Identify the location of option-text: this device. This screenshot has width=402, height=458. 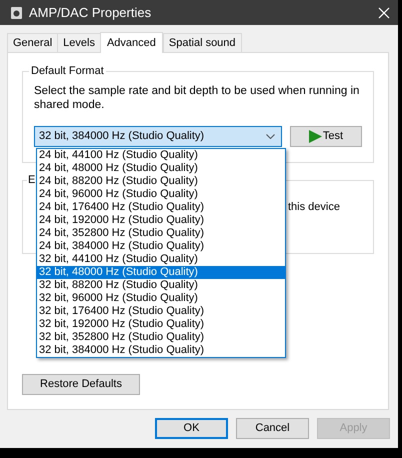
(314, 207).